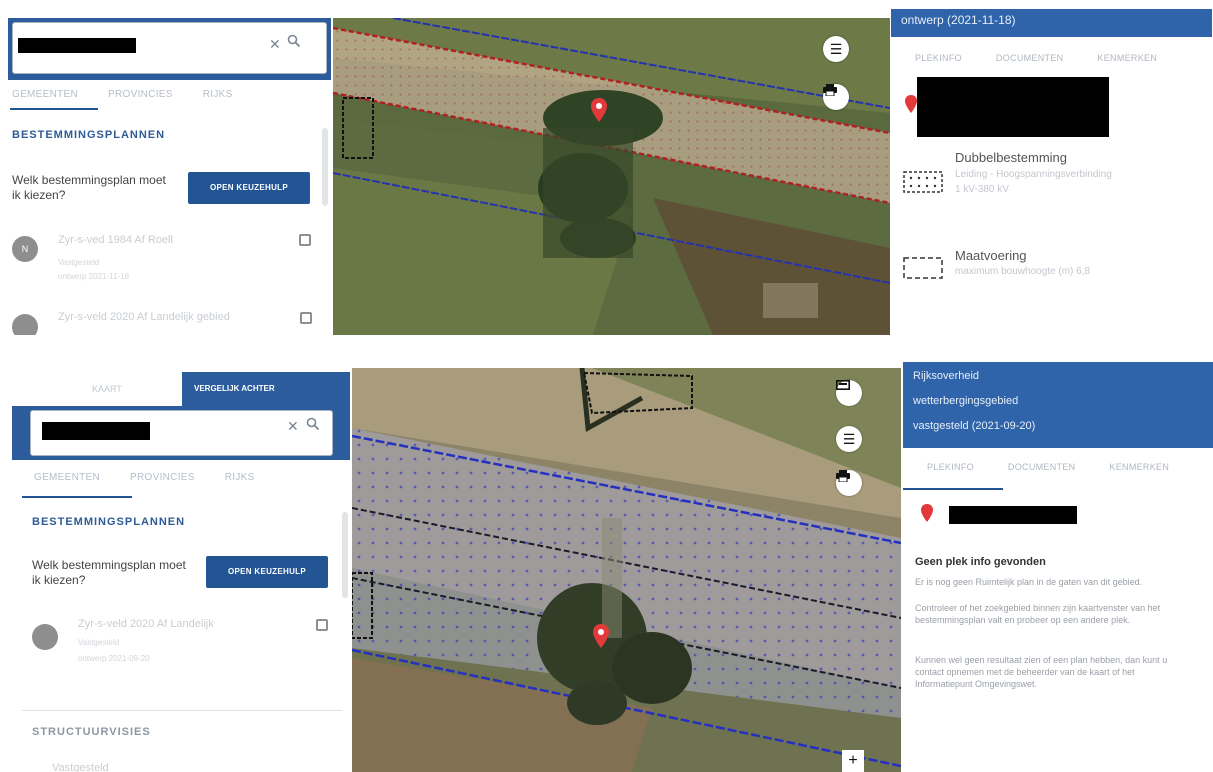 The height and width of the screenshot is (772, 1213). Describe the element at coordinates (946, 376) in the screenshot. I see `header-line: Rijksoverheid` at that location.